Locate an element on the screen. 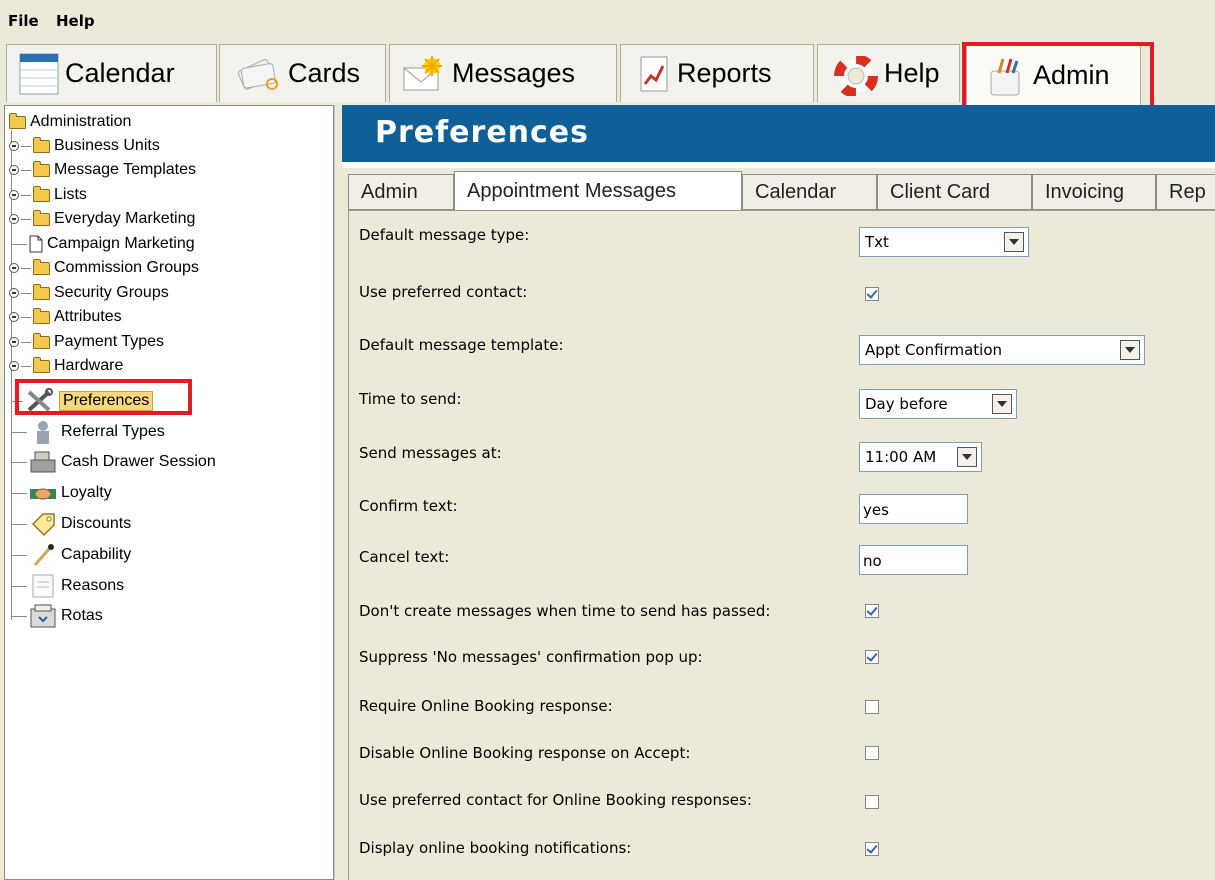 The image size is (1215, 880). tree-item-rotas: Rotas is located at coordinates (57, 616).